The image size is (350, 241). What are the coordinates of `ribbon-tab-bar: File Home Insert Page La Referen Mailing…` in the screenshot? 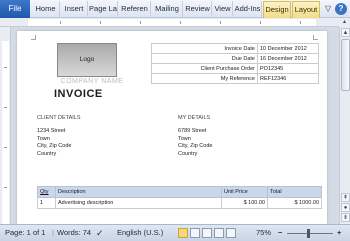 It's located at (175, 9).